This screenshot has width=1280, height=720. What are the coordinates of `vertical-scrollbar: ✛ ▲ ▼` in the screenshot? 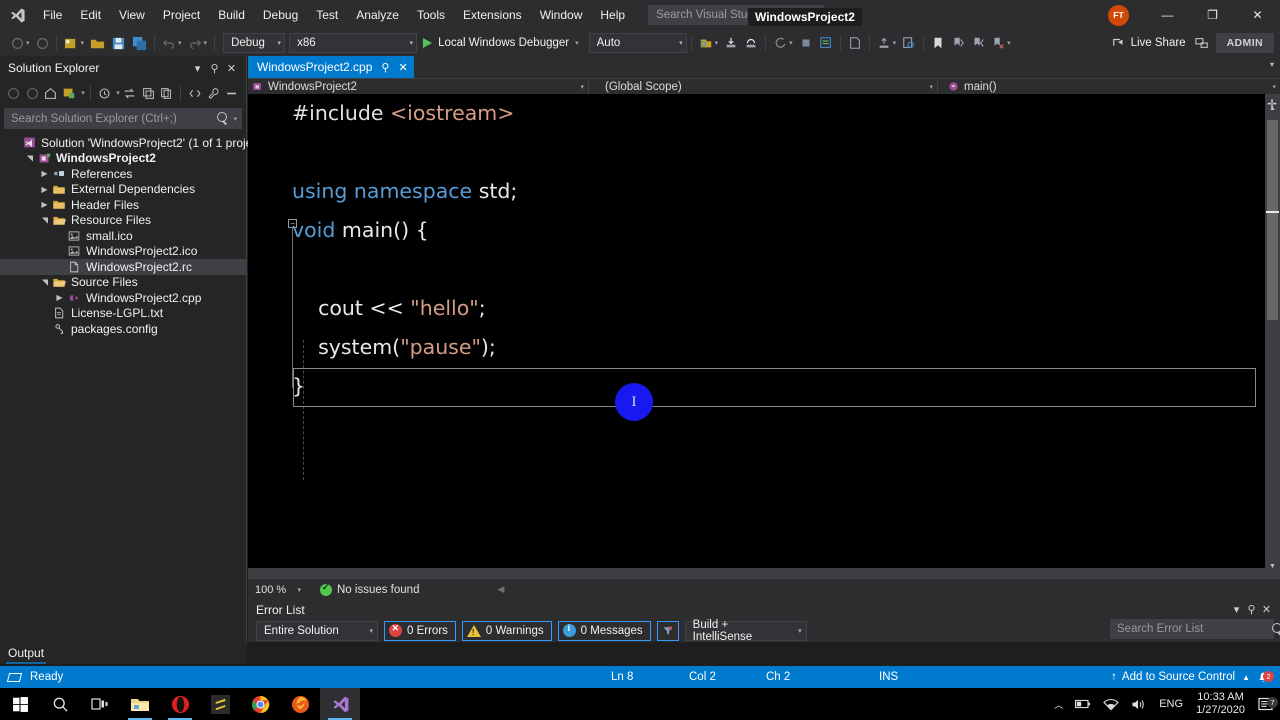 It's located at (1272, 336).